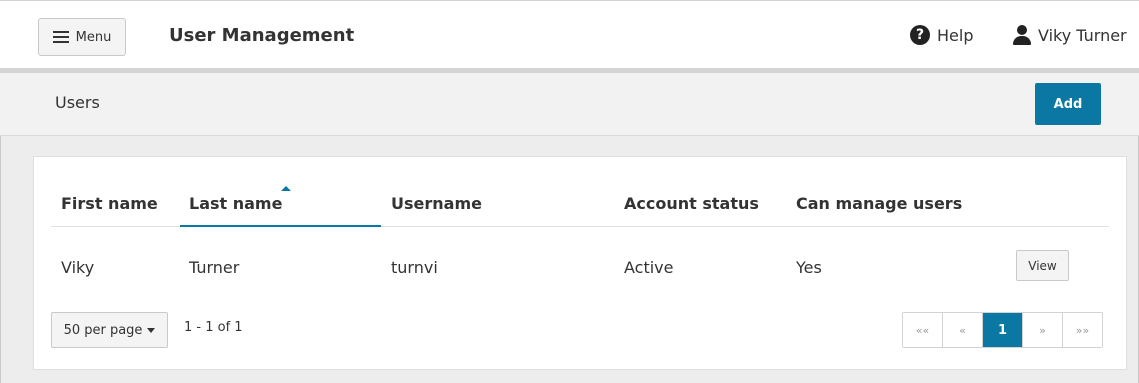 Image resolution: width=1139 pixels, height=383 pixels. What do you see at coordinates (1022, 35) in the screenshot?
I see `user-icon` at bounding box center [1022, 35].